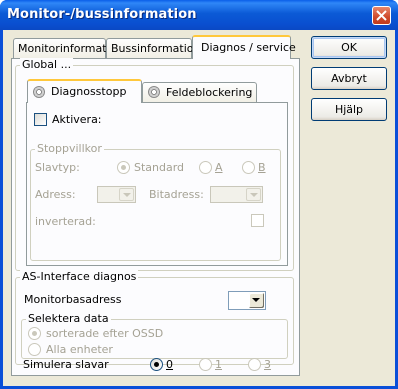  What do you see at coordinates (209, 92) in the screenshot?
I see `subtab-label: Feldeblockering` at bounding box center [209, 92].